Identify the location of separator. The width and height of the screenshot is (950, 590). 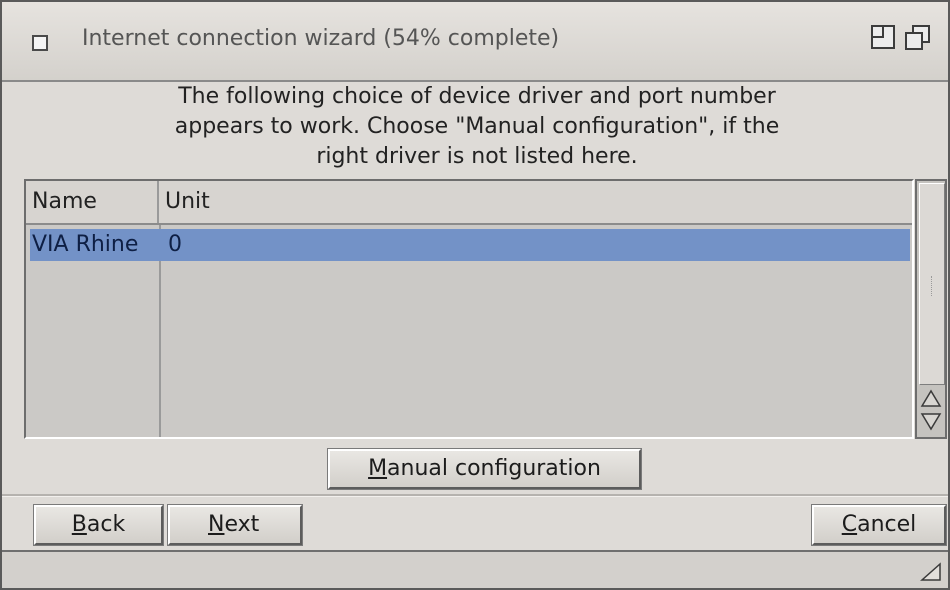
(475, 495).